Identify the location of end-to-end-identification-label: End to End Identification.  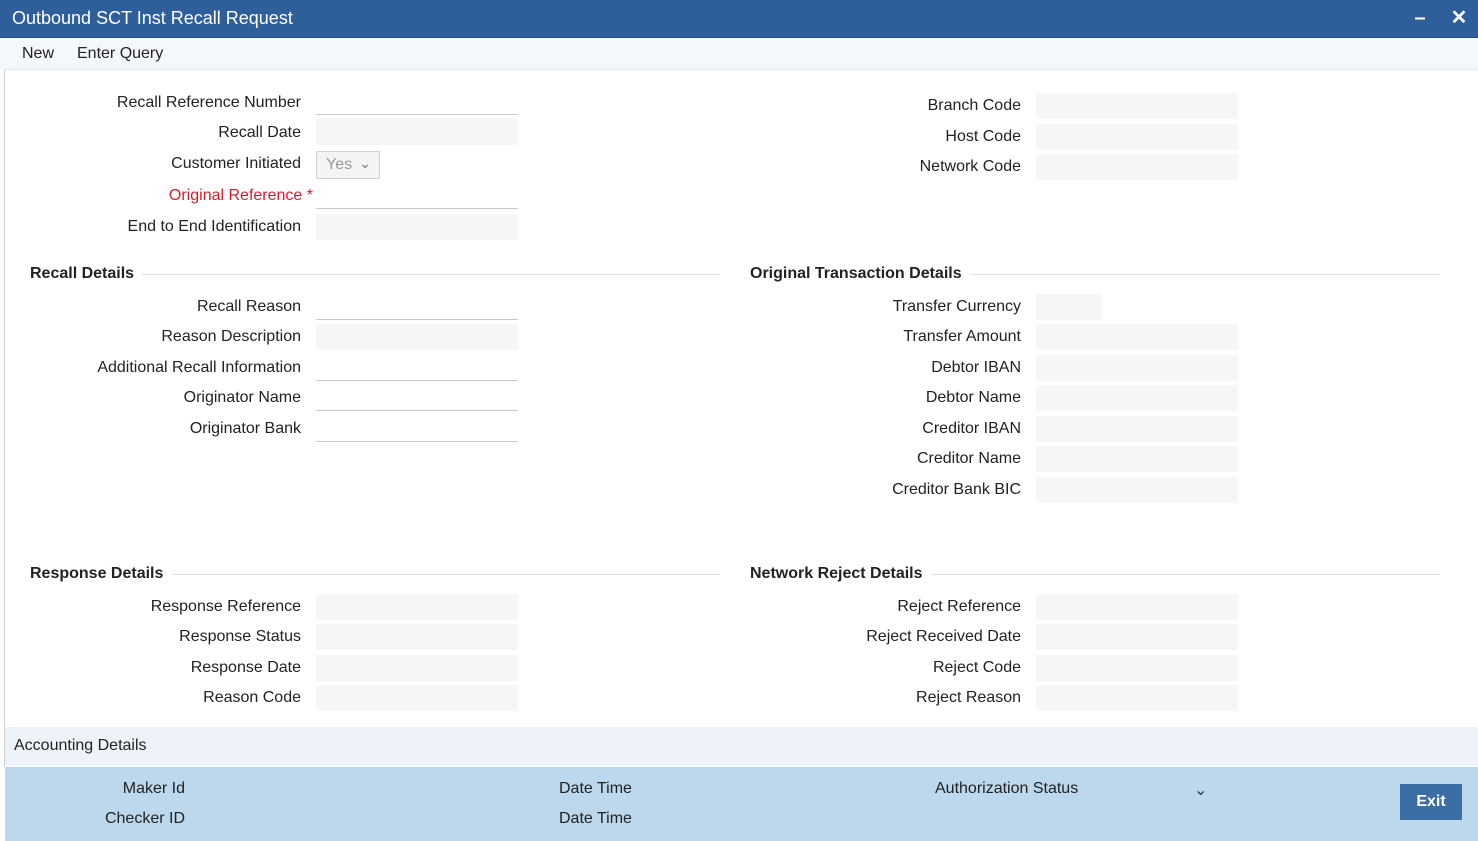
(214, 226).